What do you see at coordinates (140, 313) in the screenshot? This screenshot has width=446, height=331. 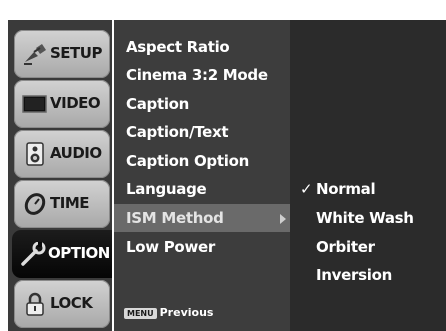 I see `menu-key-icon: MENU` at bounding box center [140, 313].